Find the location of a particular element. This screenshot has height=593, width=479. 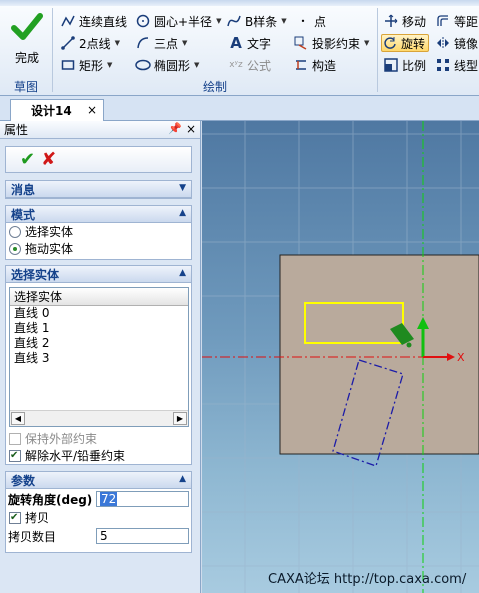

rotate-angle-input: 72 is located at coordinates (142, 499).